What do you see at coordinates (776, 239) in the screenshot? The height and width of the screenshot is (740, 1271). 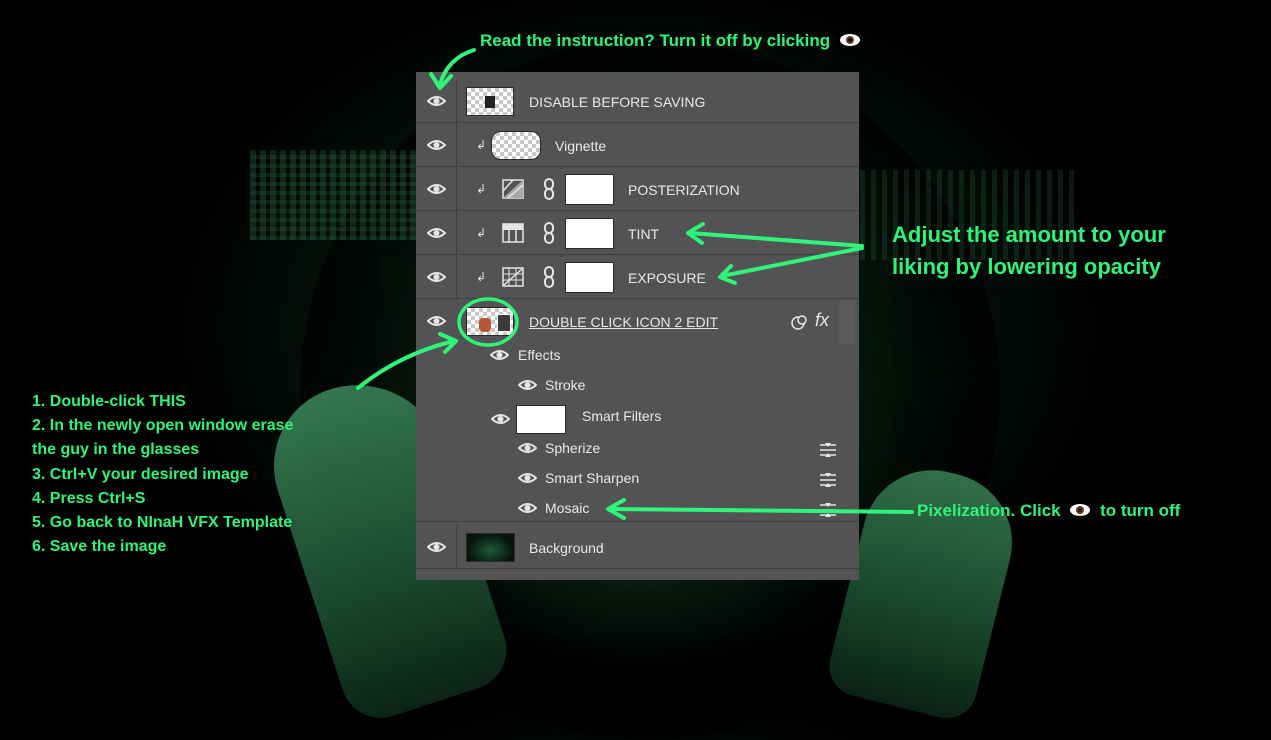 I see `arrow-to-tint` at bounding box center [776, 239].